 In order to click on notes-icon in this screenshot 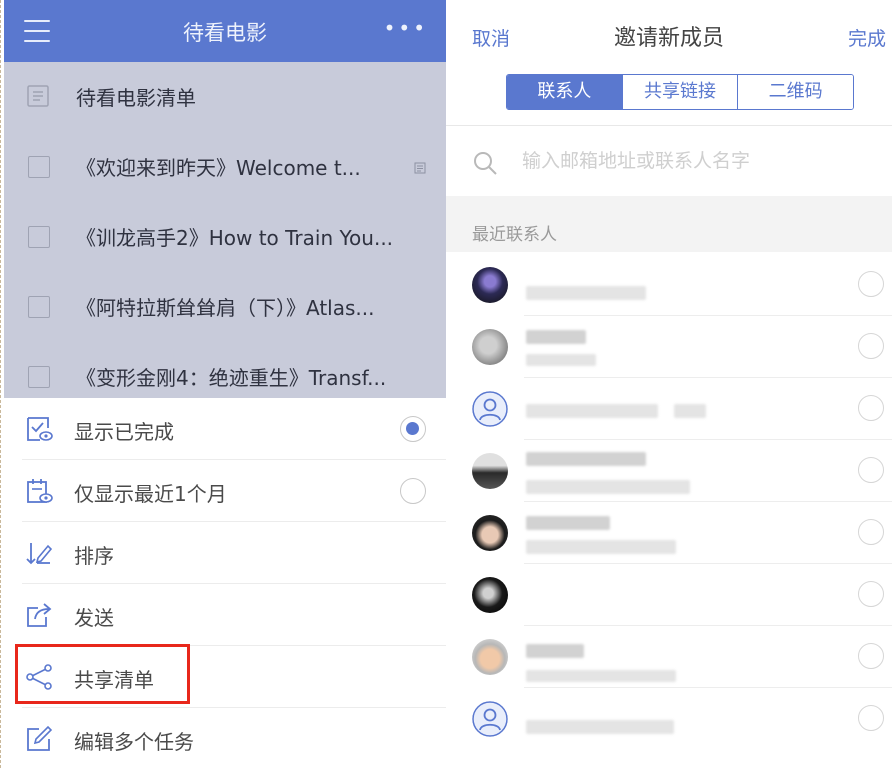, I will do `click(38, 96)`.